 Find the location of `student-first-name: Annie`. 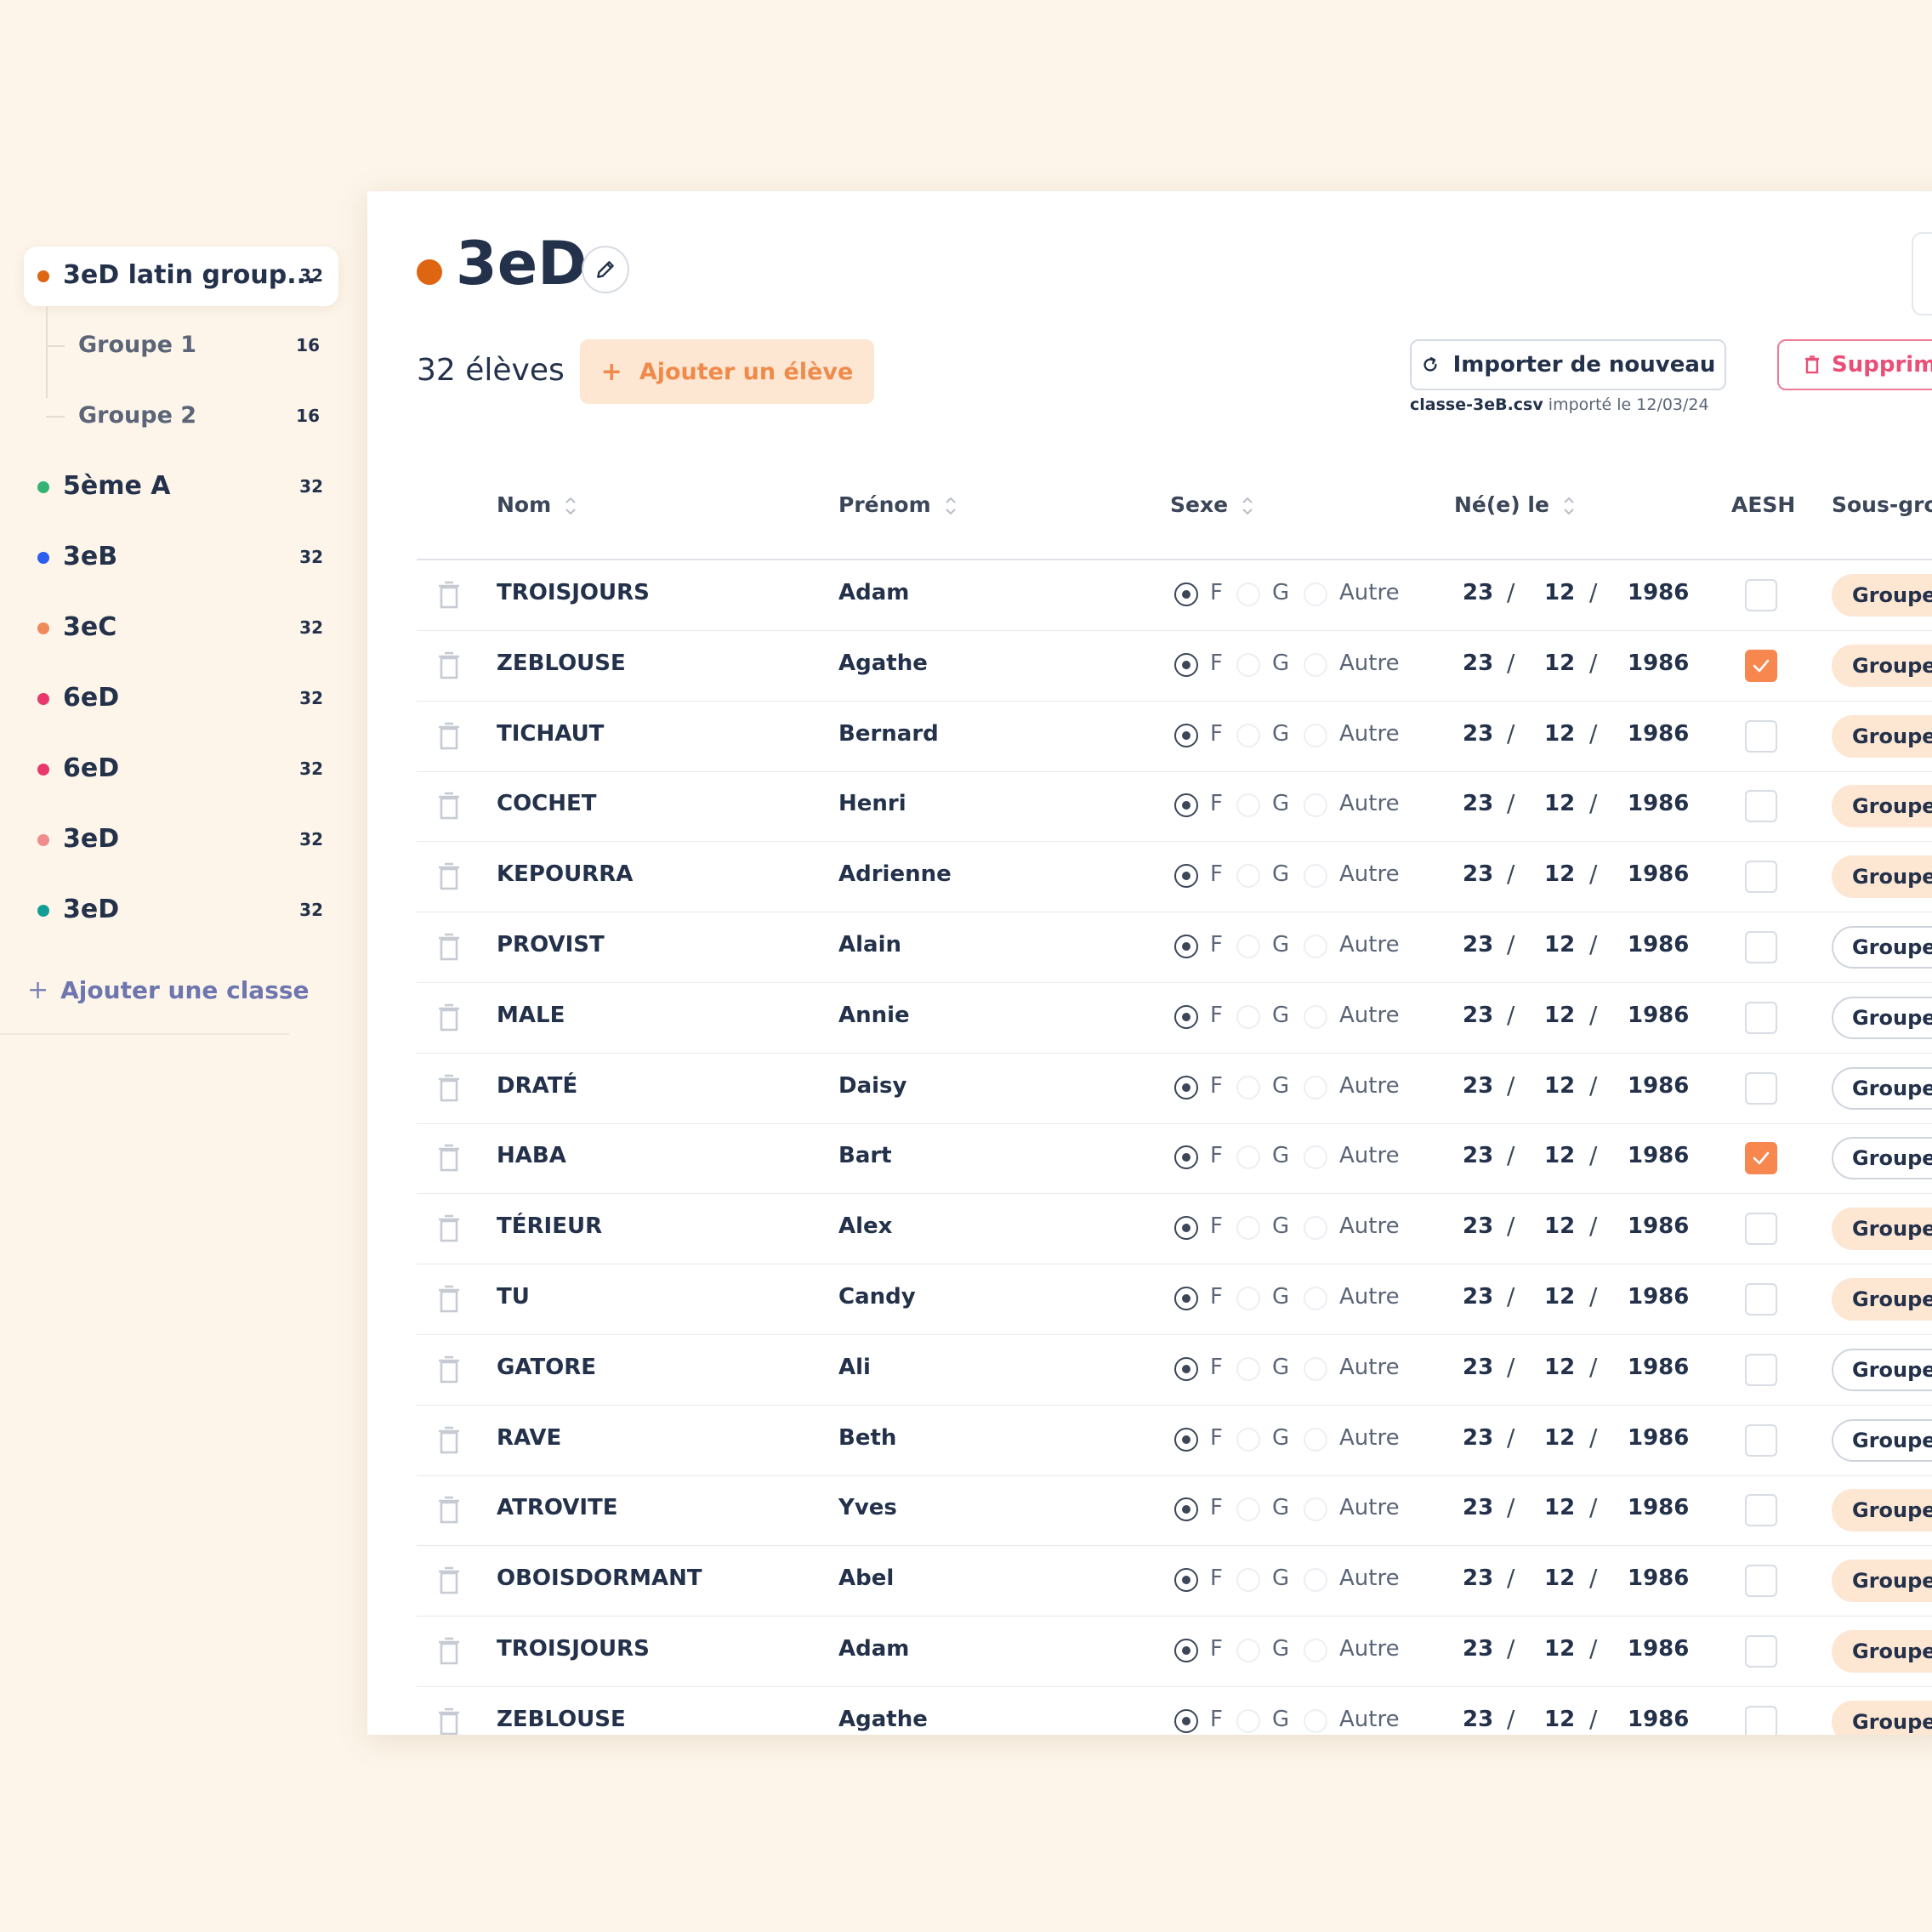

student-first-name: Annie is located at coordinates (874, 1015).